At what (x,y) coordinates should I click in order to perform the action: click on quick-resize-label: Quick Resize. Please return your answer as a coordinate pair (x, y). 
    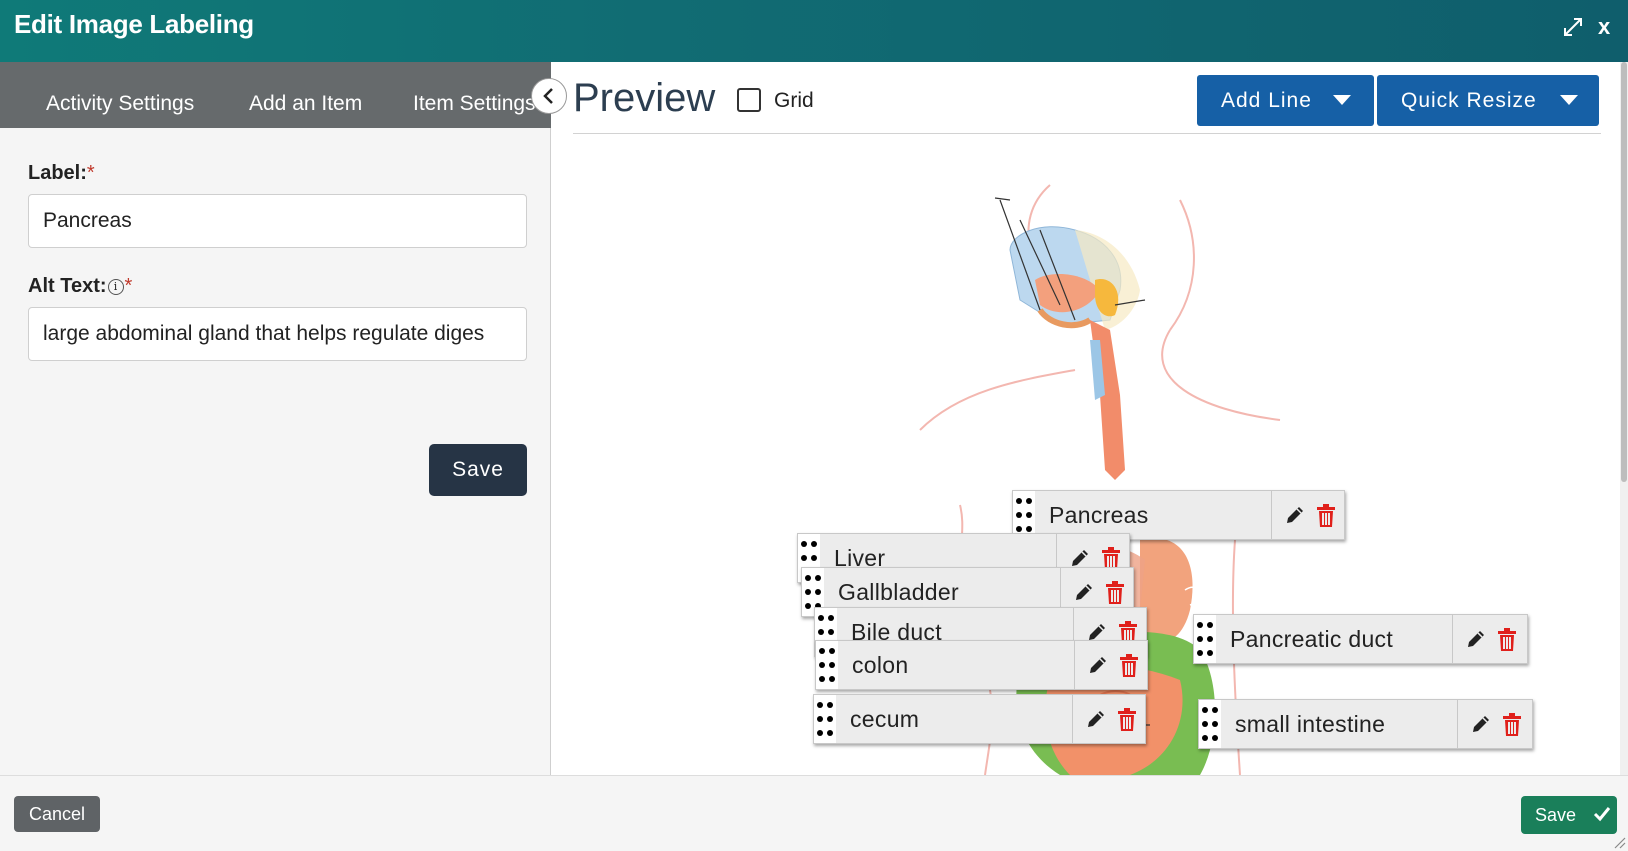
    Looking at the image, I should click on (1469, 100).